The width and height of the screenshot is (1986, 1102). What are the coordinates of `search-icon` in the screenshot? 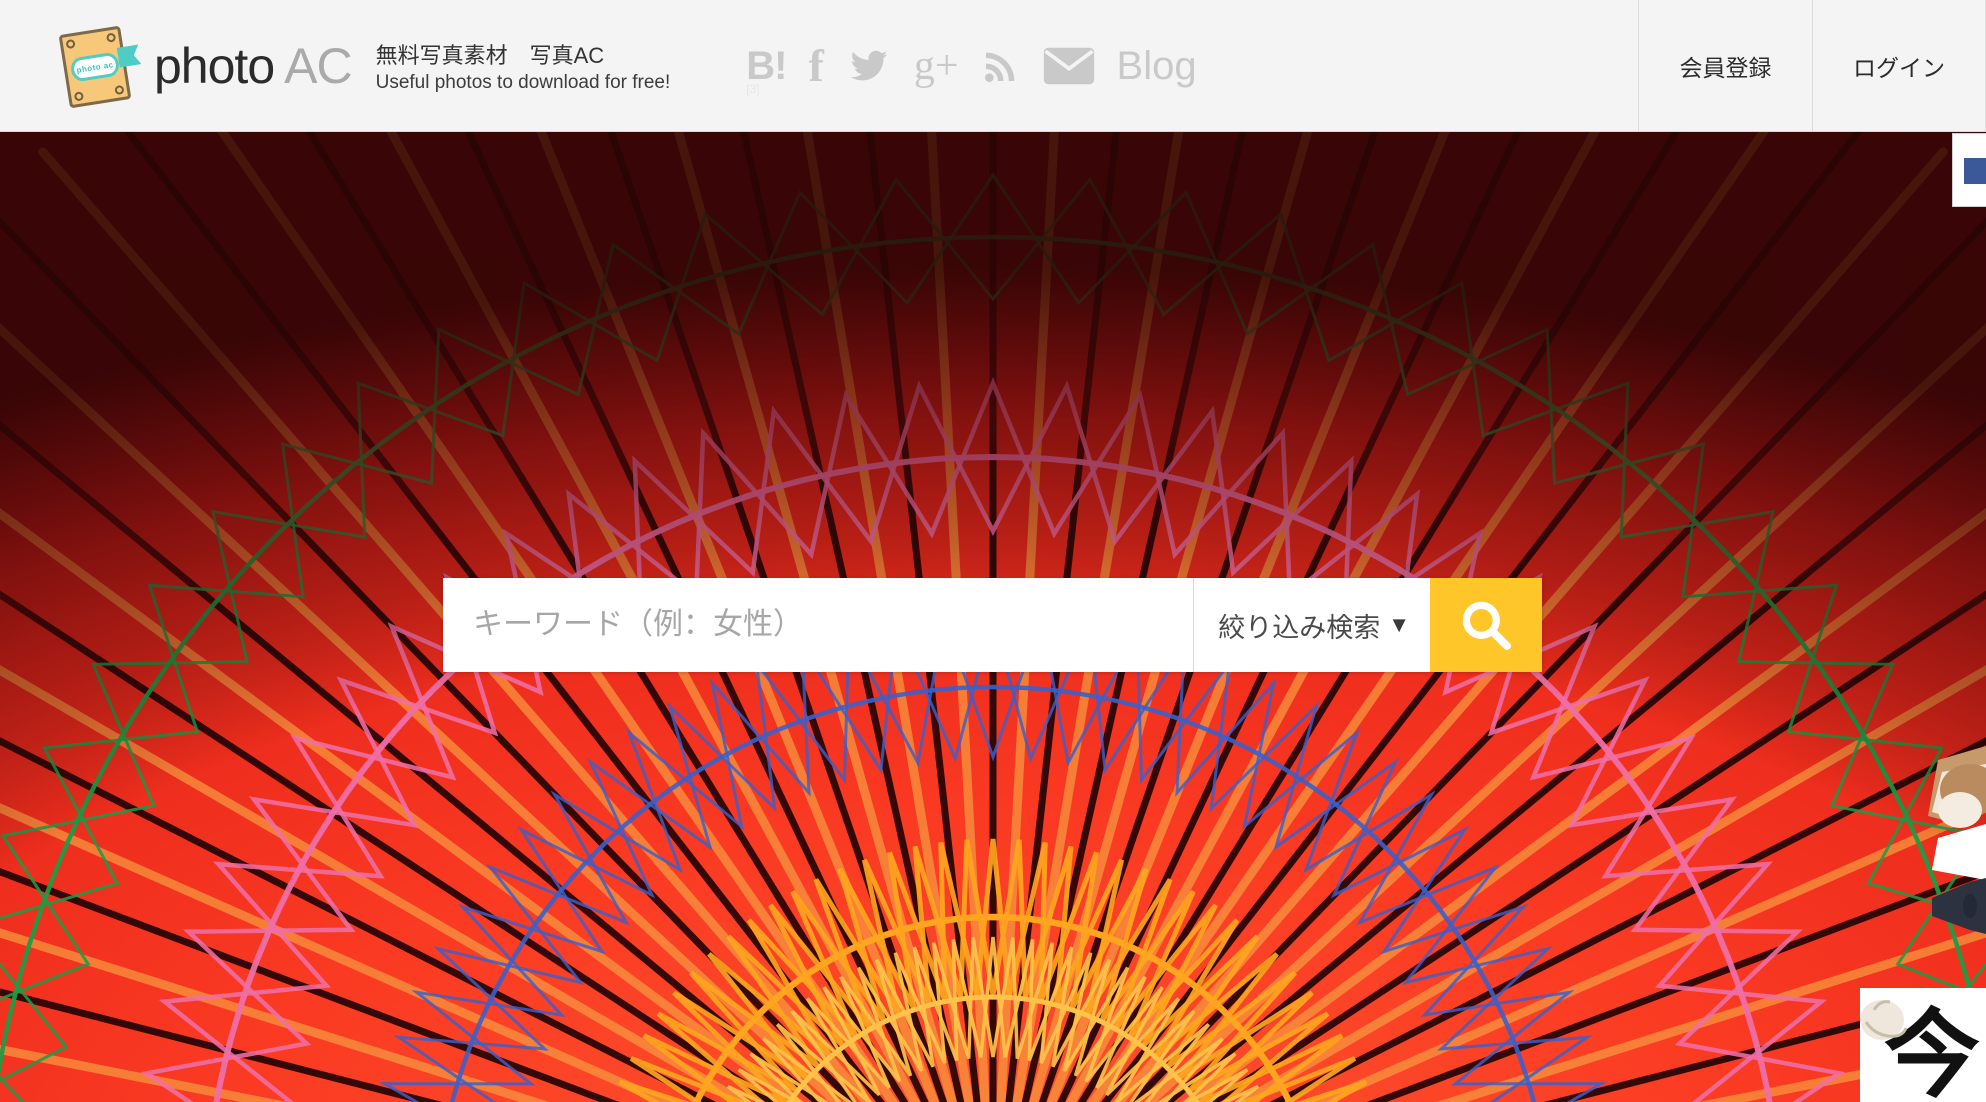 It's located at (1486, 625).